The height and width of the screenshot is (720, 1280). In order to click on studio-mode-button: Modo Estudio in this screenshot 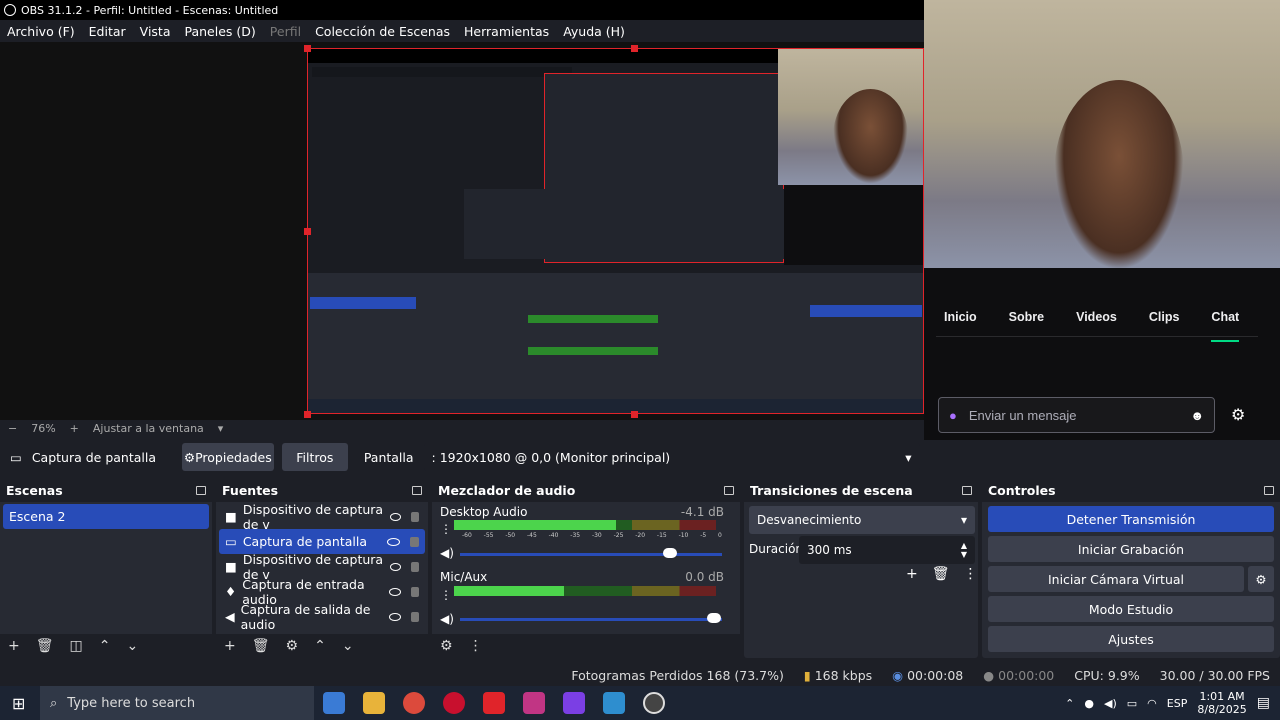, I will do `click(1131, 609)`.